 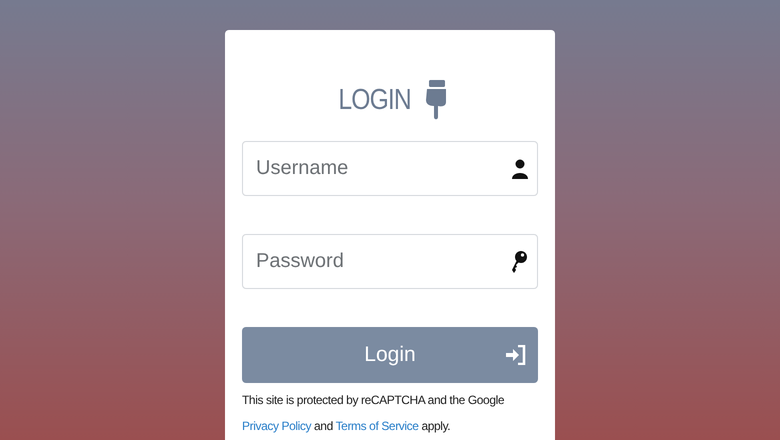 What do you see at coordinates (277, 426) in the screenshot?
I see `privacy-policy-link: Privacy Policy` at bounding box center [277, 426].